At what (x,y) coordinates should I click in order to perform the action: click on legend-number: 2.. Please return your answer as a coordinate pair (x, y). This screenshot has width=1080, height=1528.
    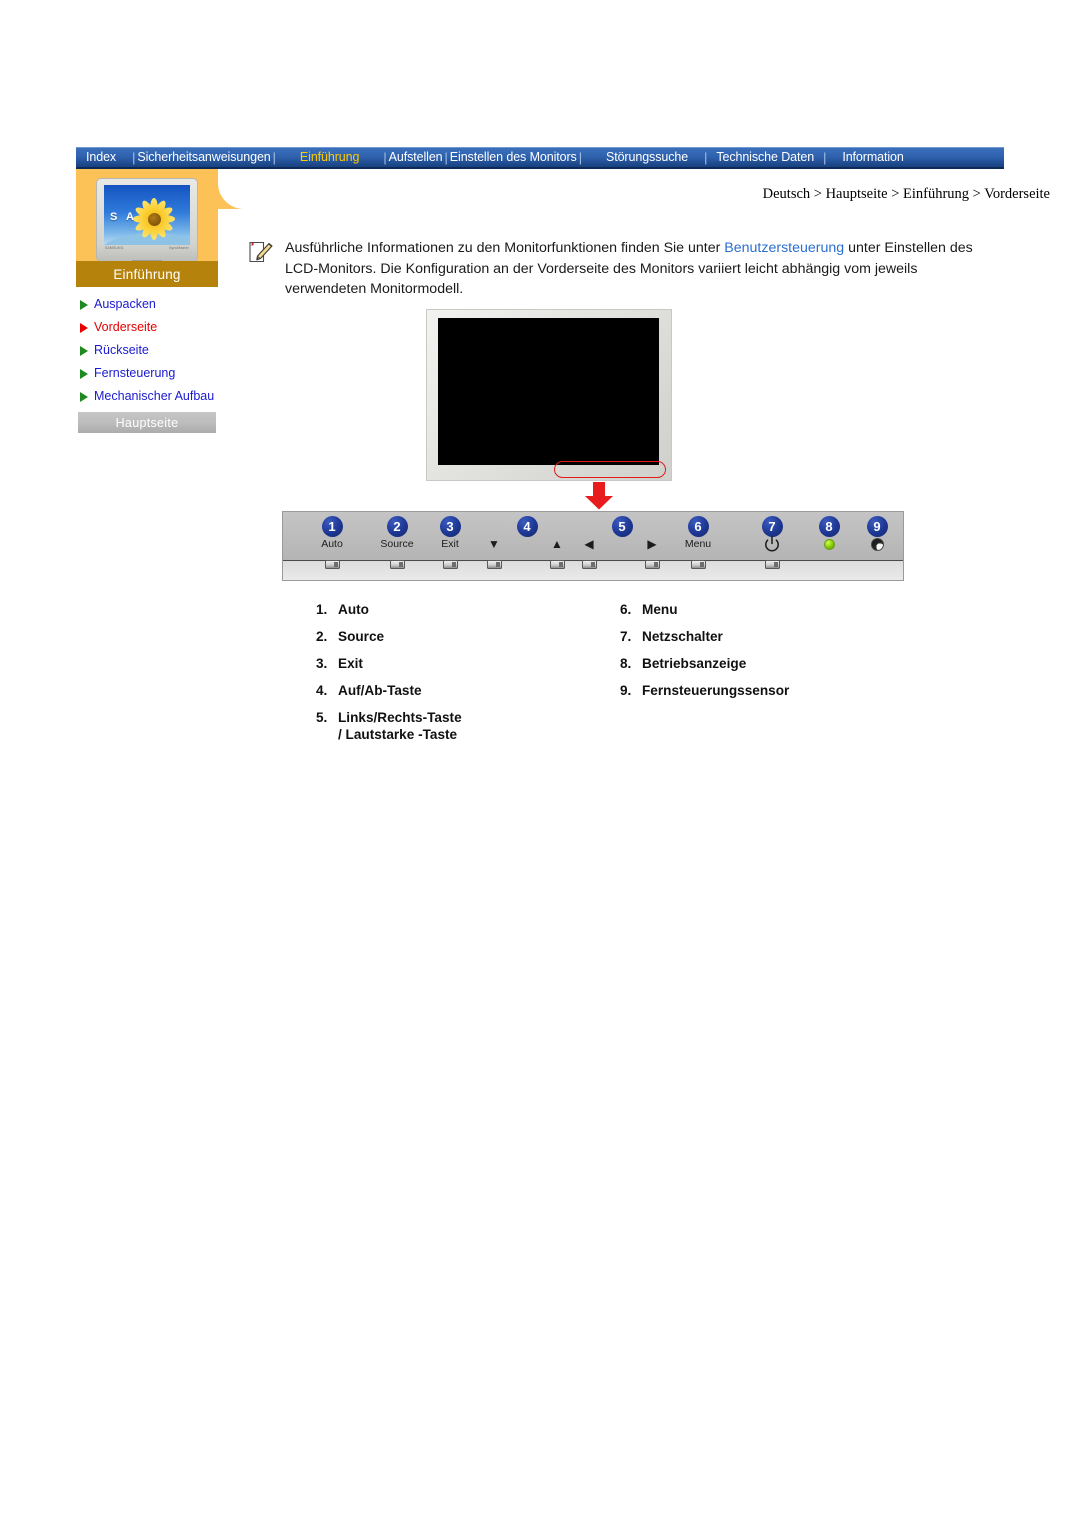
    Looking at the image, I should click on (322, 636).